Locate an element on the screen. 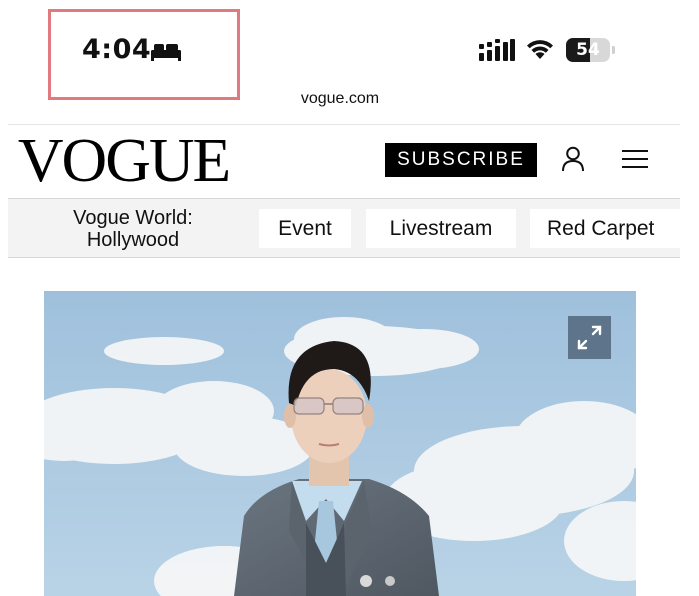 The image size is (699, 596). nav-item-event: Event is located at coordinates (305, 228).